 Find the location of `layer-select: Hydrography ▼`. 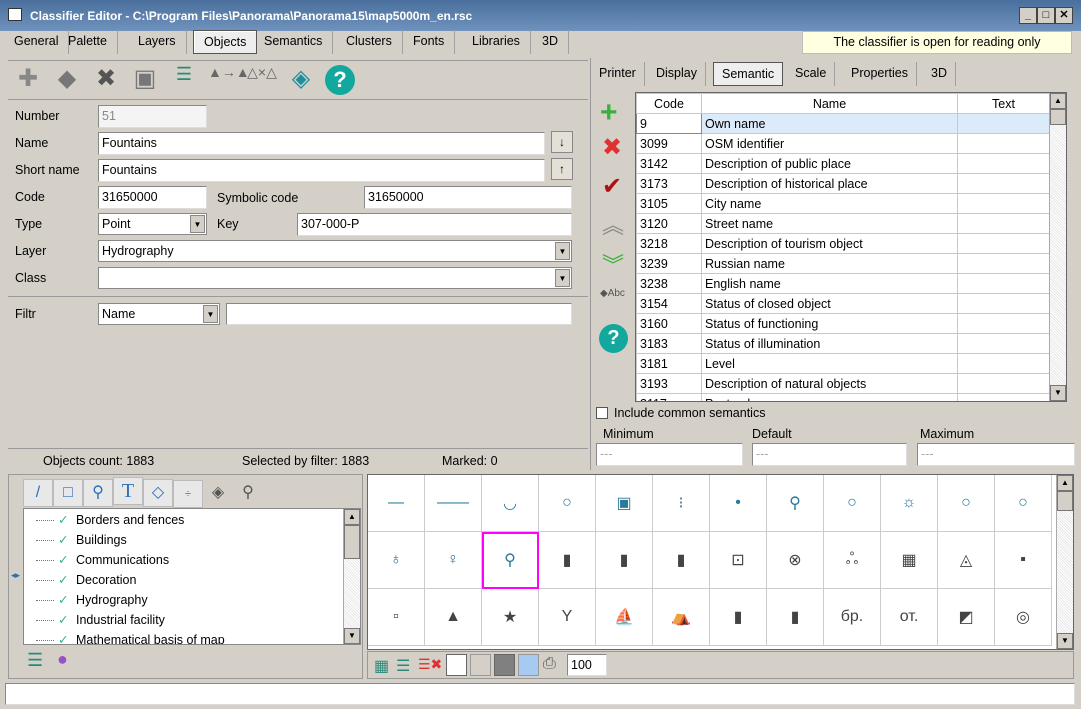

layer-select: Hydrography ▼ is located at coordinates (335, 251).